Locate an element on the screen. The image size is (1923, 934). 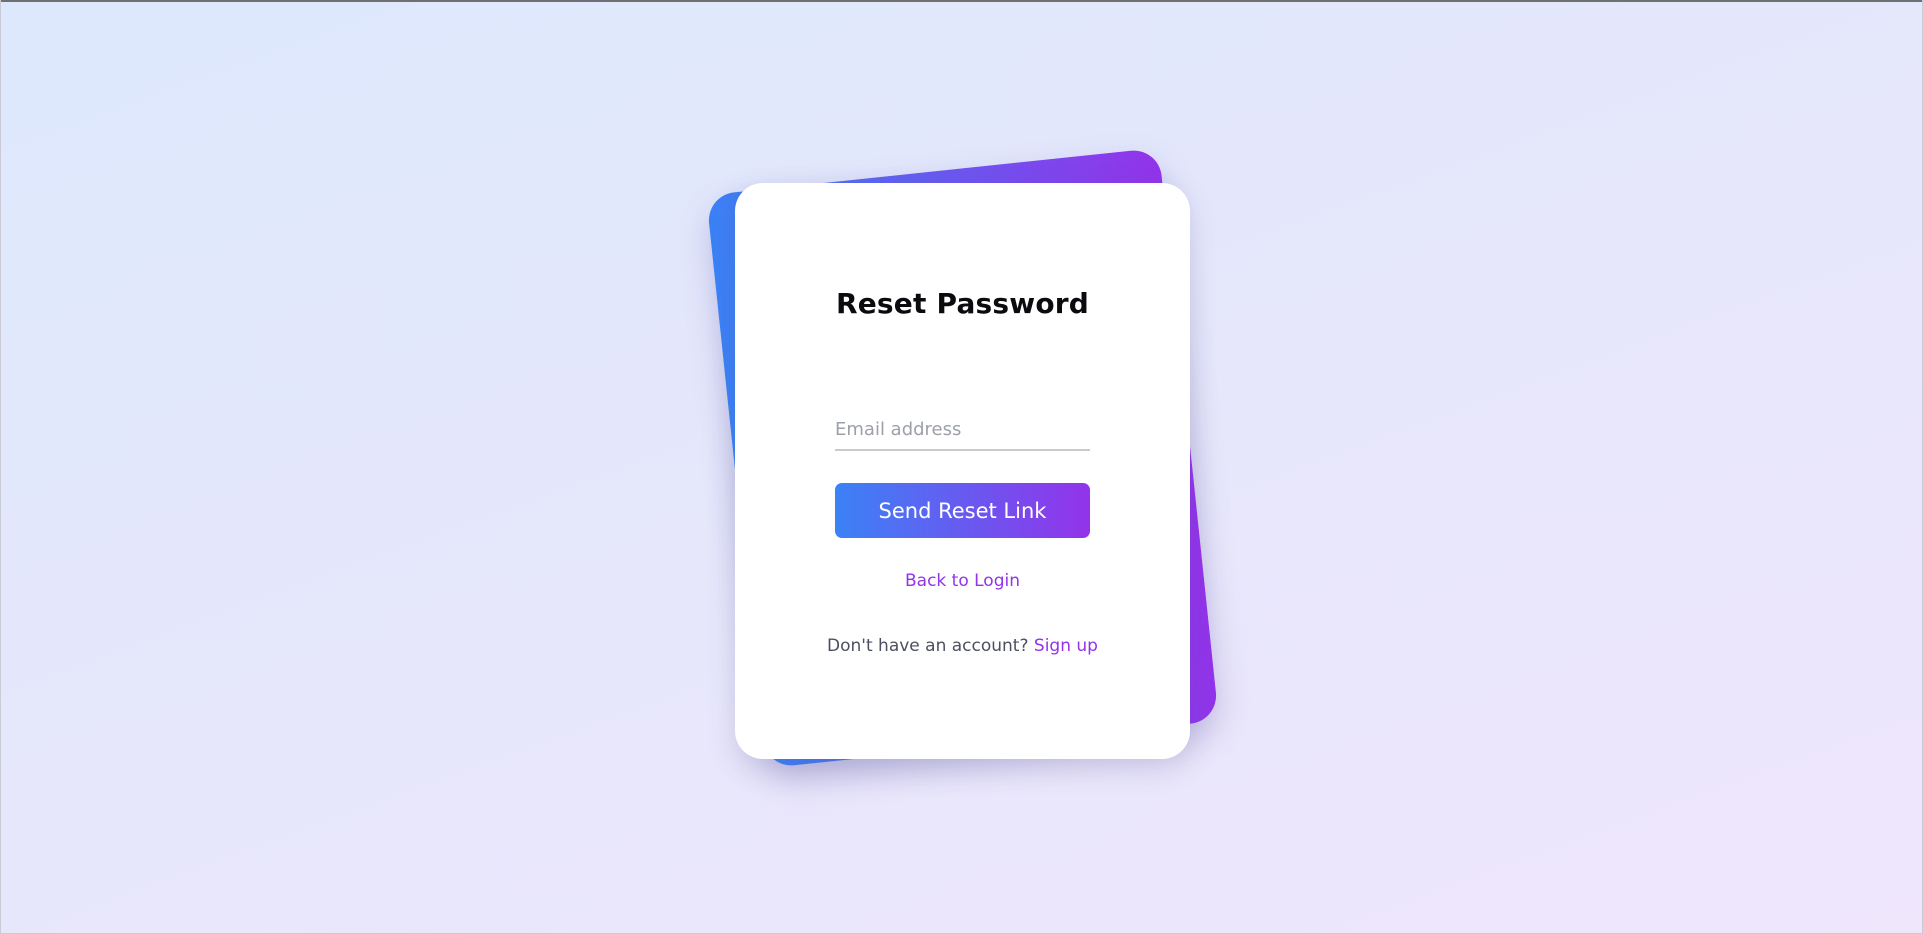
window-top-border is located at coordinates (961, 1).